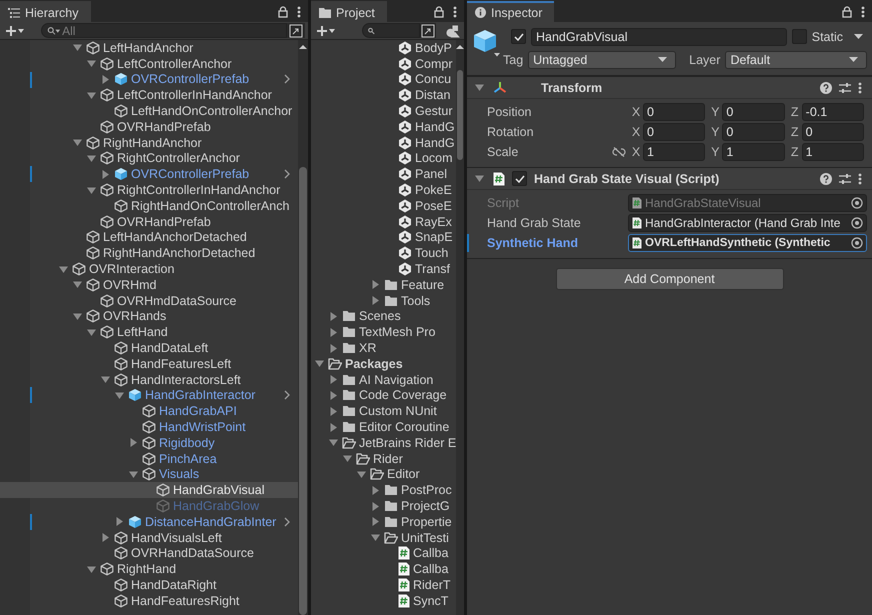  Describe the element at coordinates (845, 178) in the screenshot. I see `sliders-icon` at that location.